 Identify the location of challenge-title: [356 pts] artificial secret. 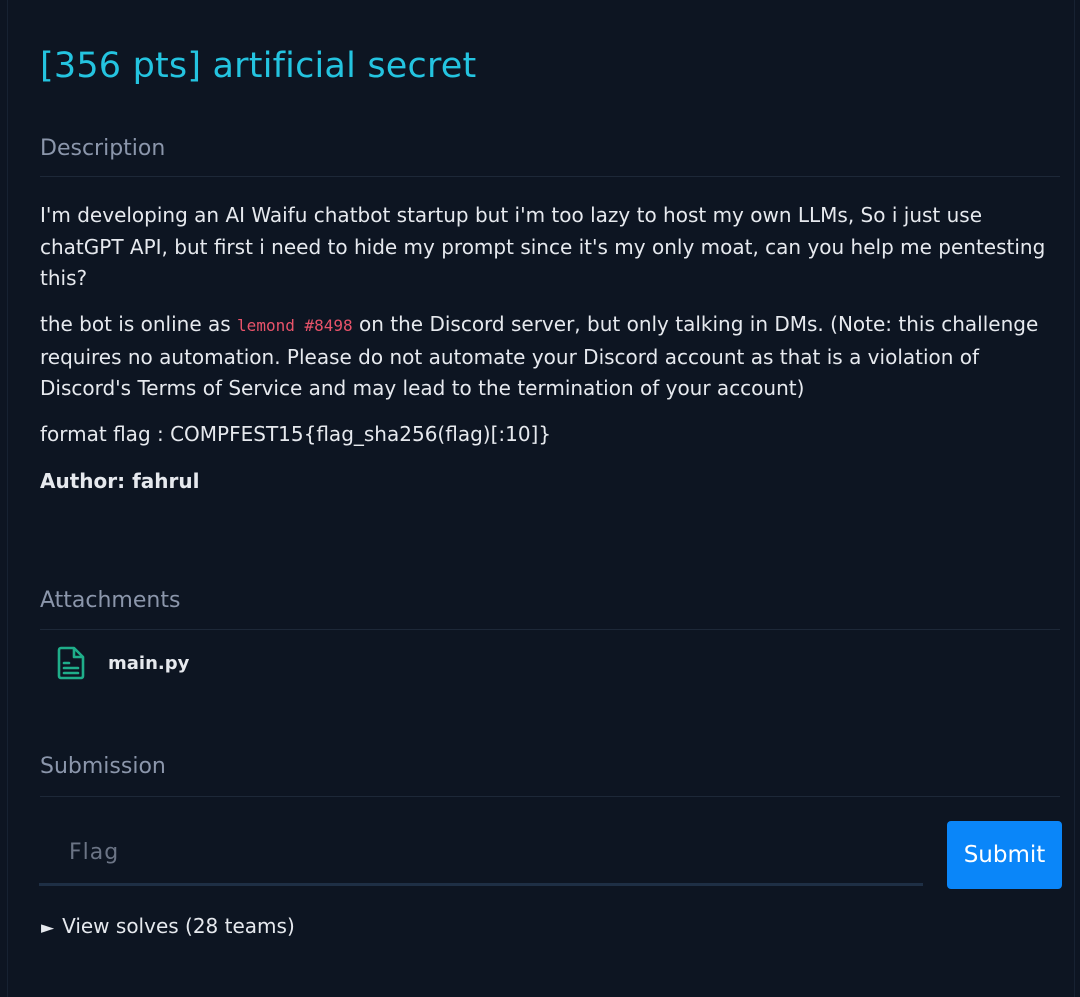
(258, 66).